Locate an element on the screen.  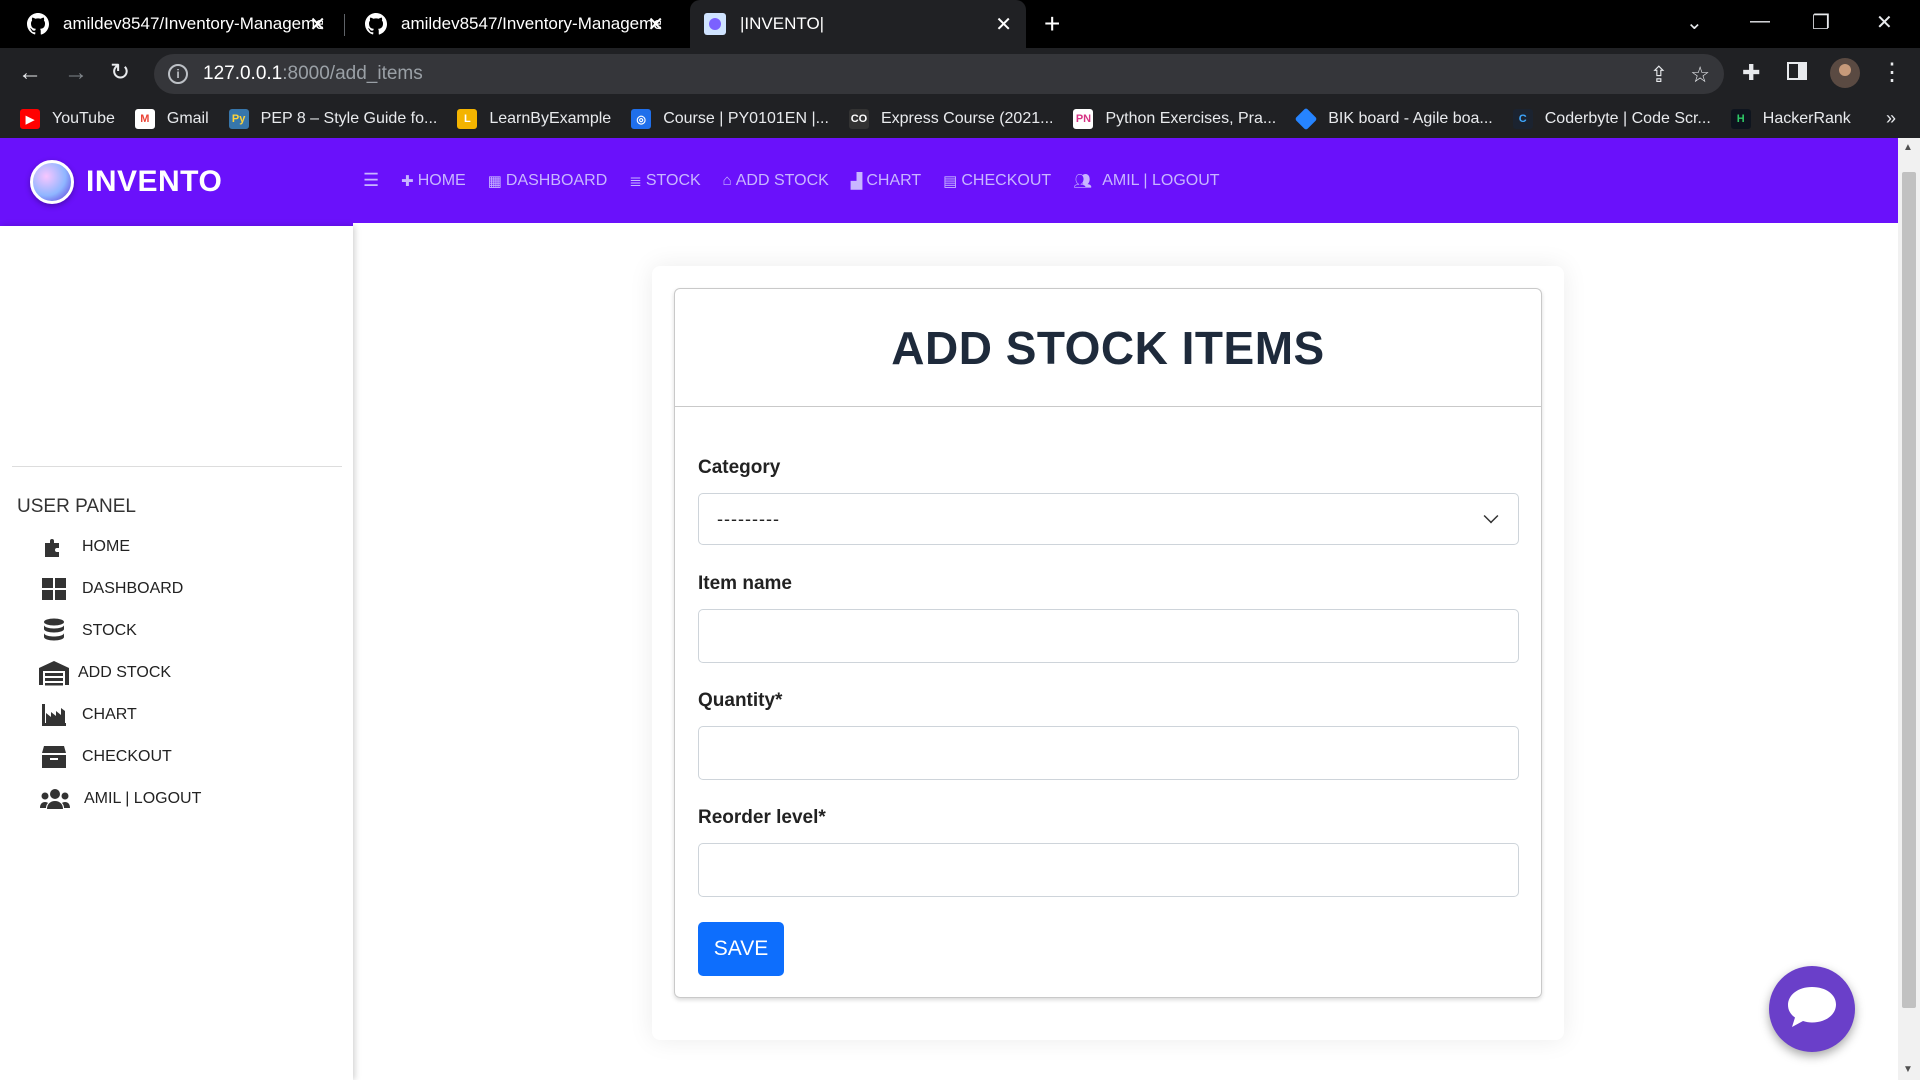
chat-button is located at coordinates (1812, 1009).